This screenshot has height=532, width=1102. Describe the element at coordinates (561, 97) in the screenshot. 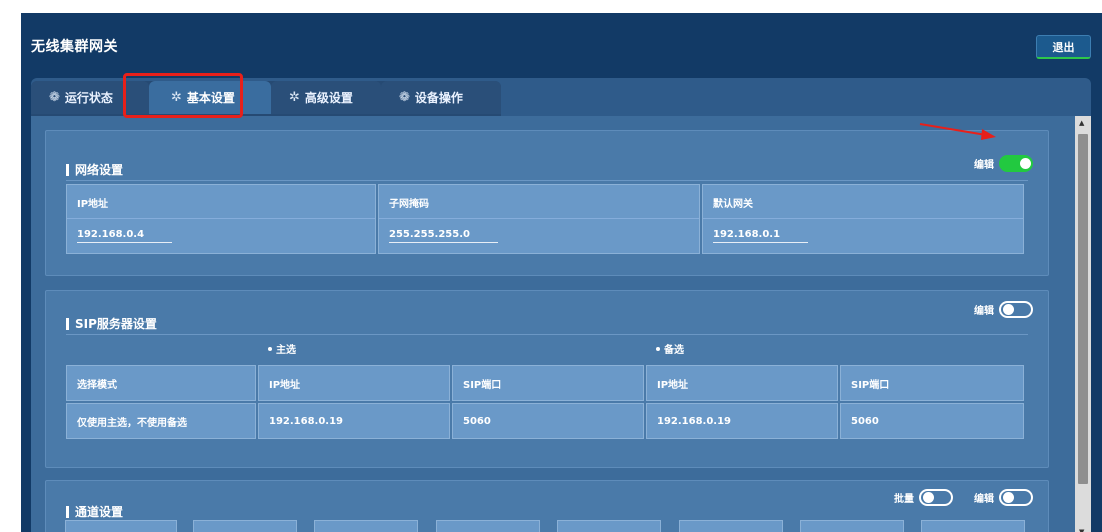

I see `tab-bar: ❁ 运行状态 ✲ 基本设置 ✲ 高级设置 ❁ 设备操作` at that location.